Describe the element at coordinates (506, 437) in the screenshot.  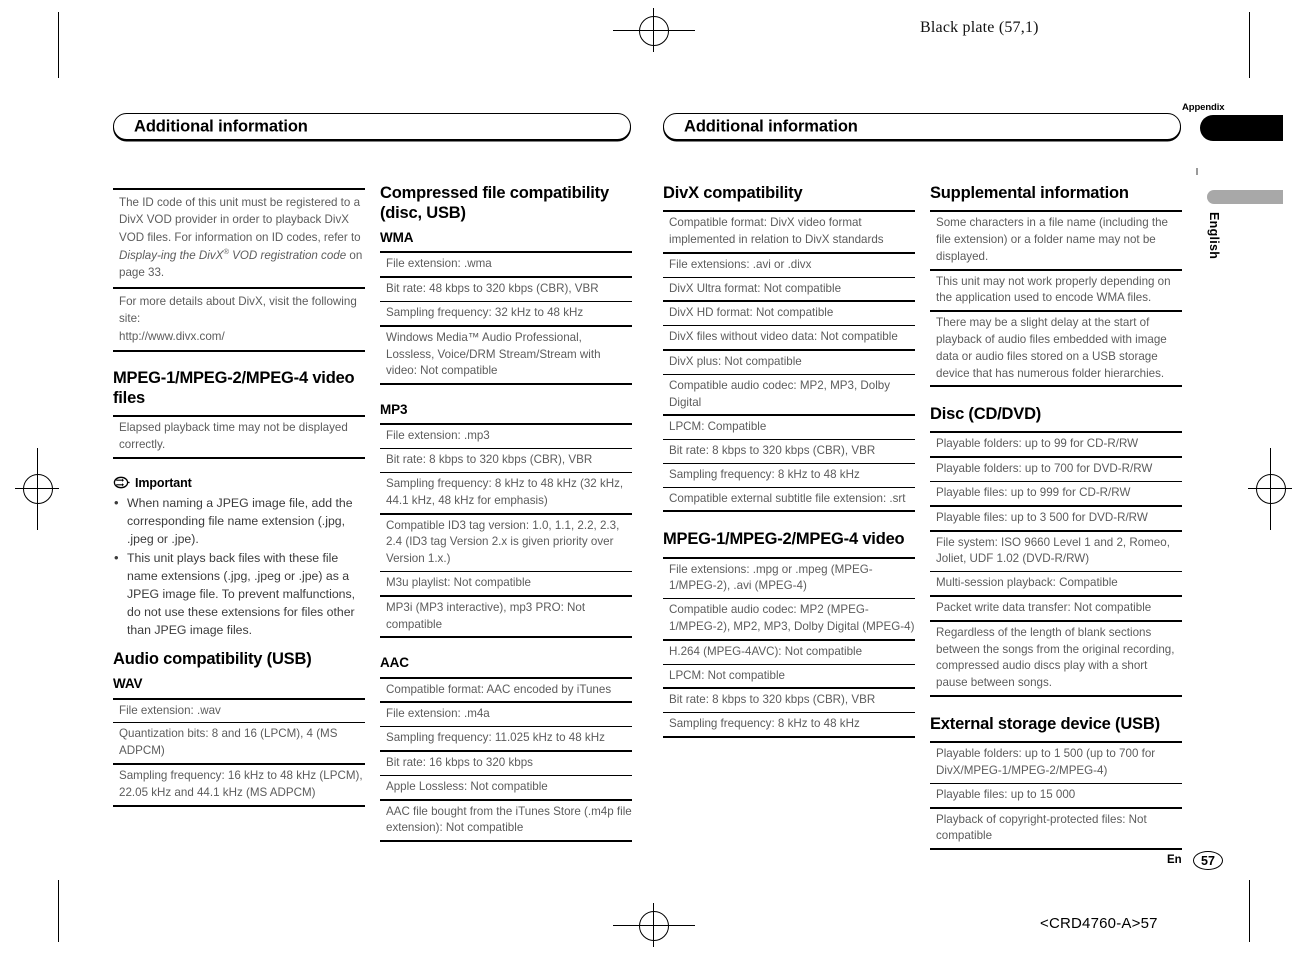
I see `table-row: File extension: .mp3` at that location.